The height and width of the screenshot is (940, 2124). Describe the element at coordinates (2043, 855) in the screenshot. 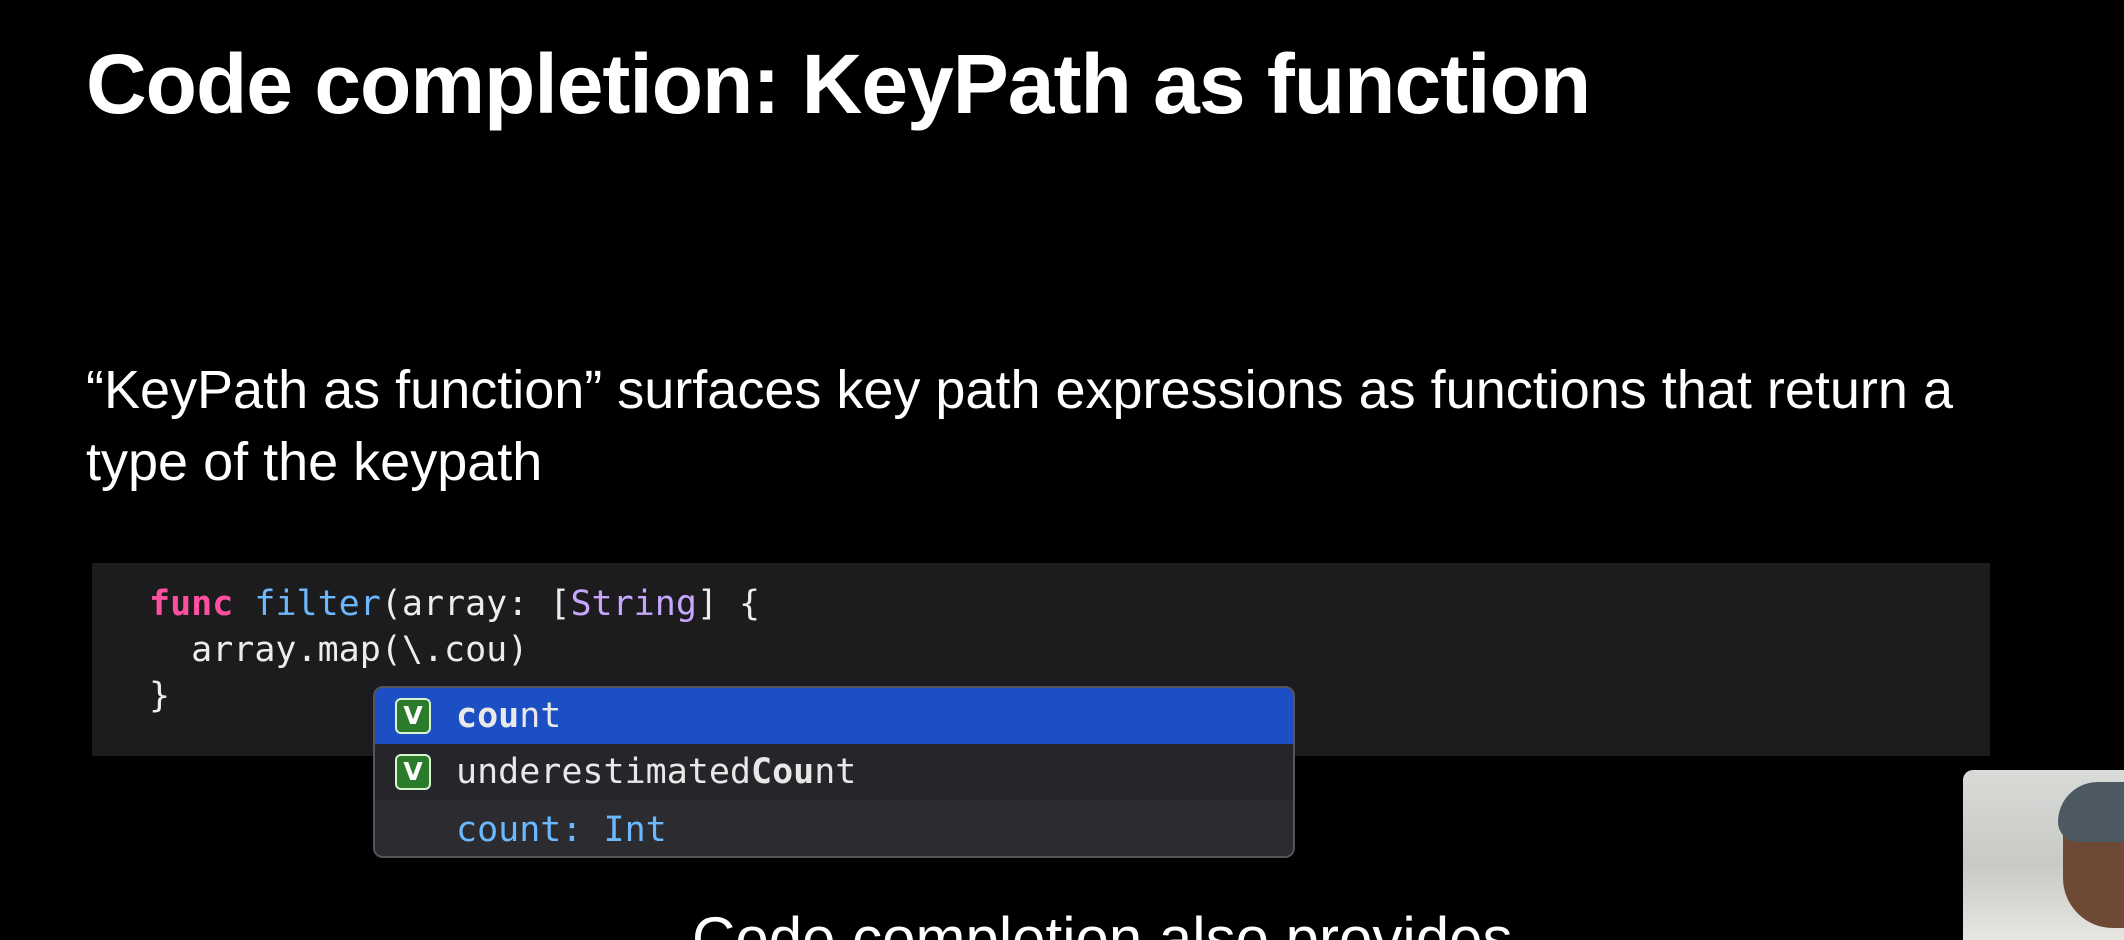

I see `presenter-video-thumbnail` at that location.